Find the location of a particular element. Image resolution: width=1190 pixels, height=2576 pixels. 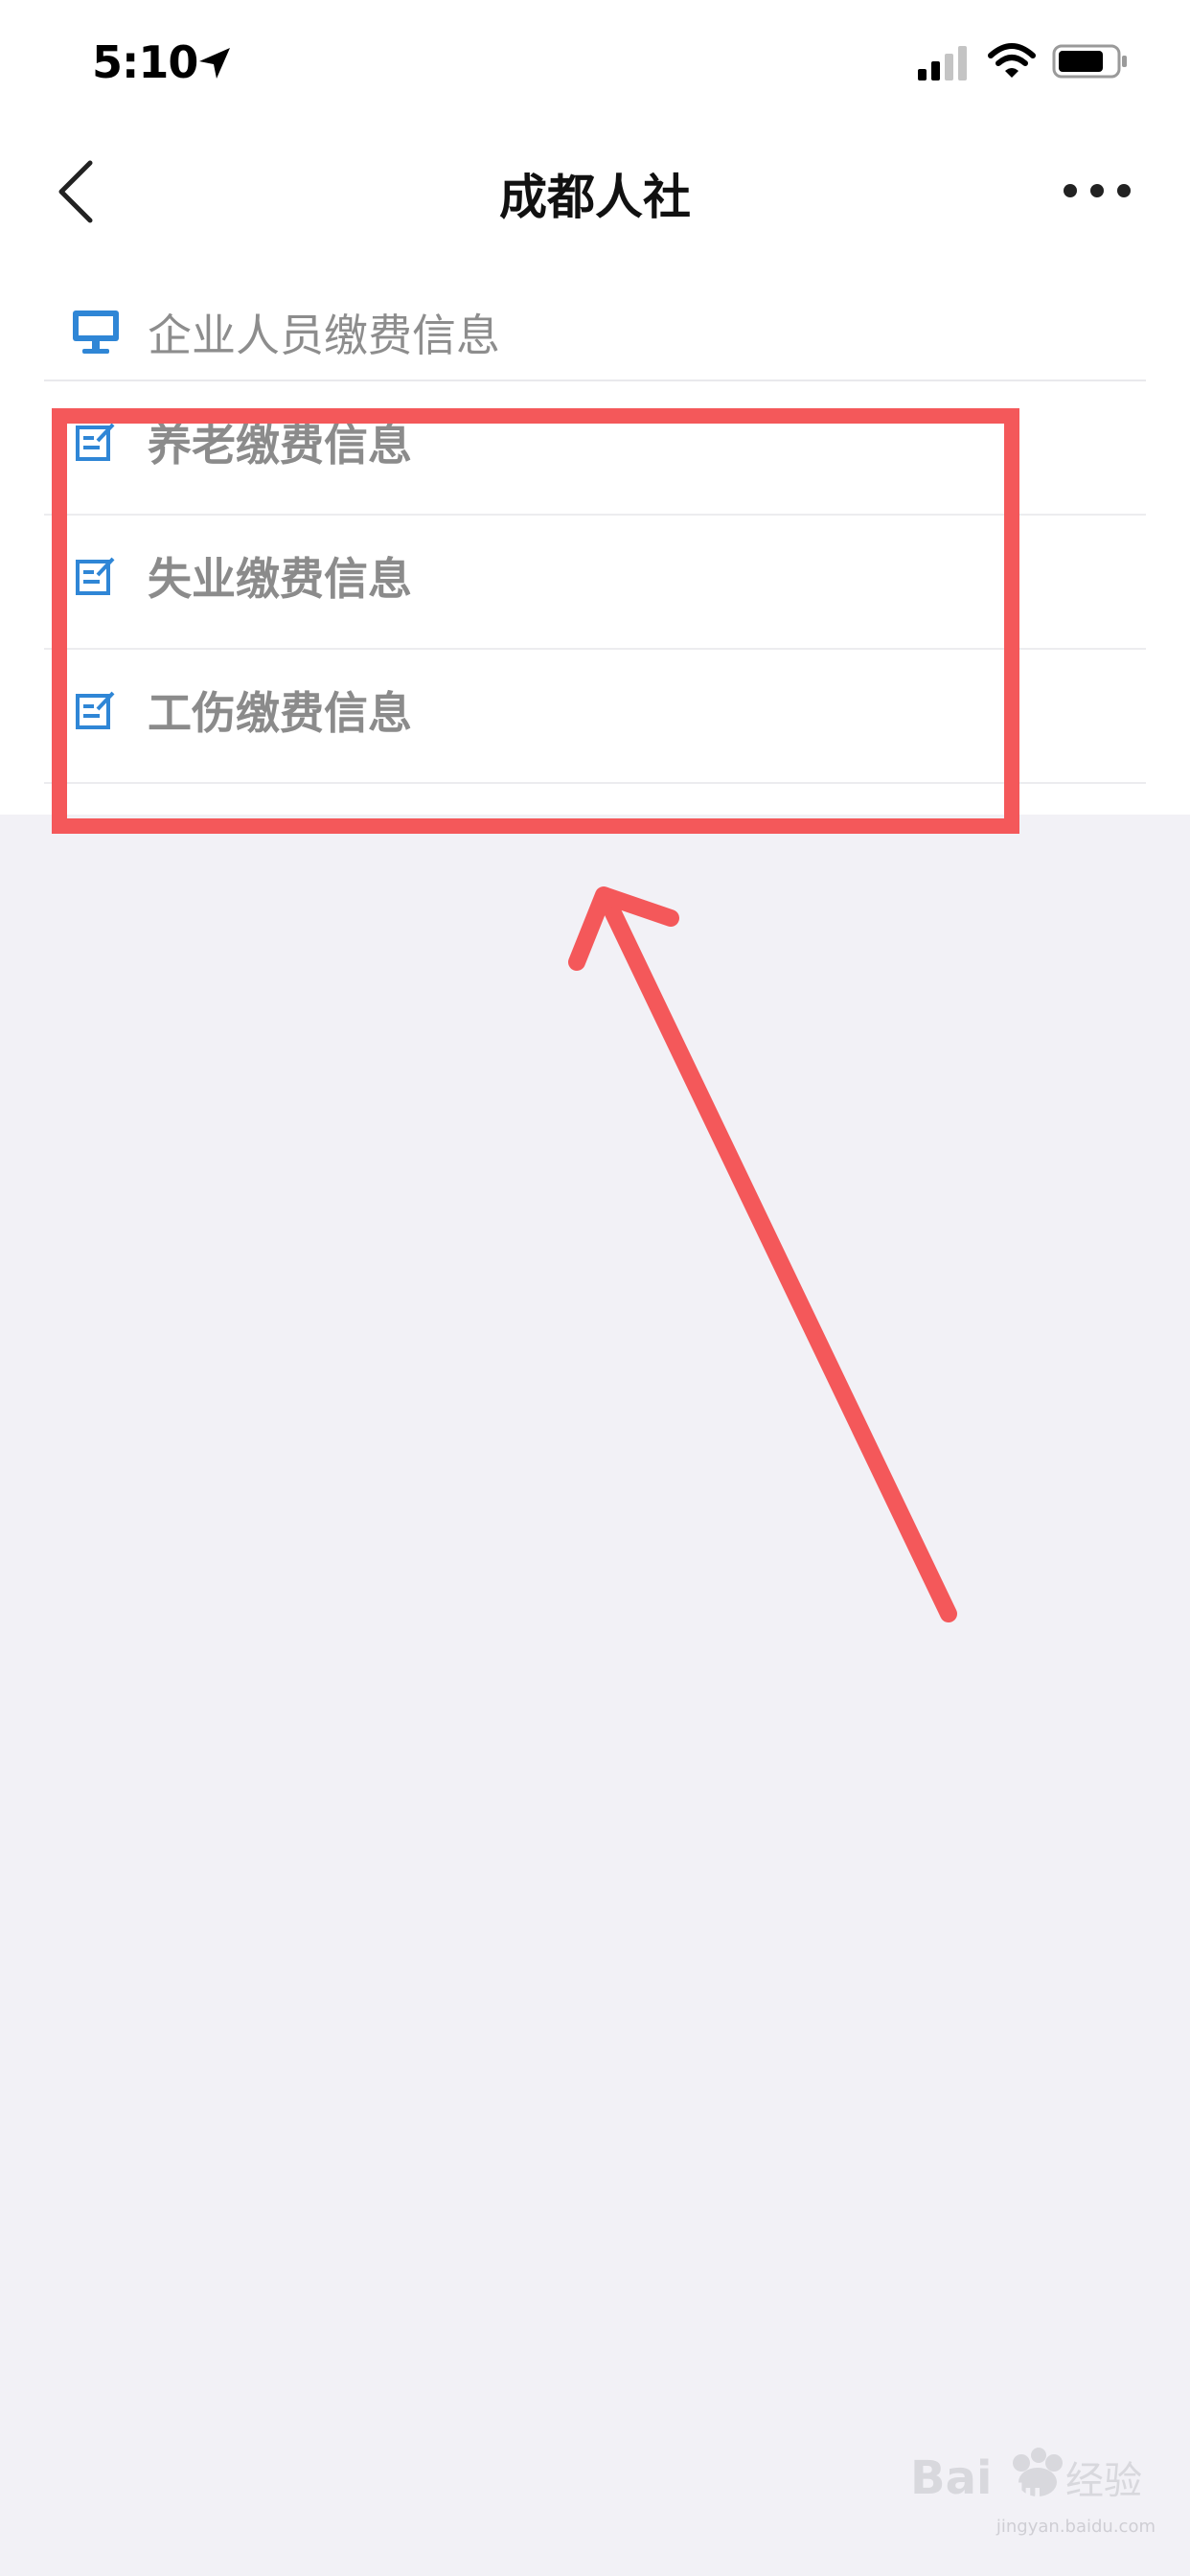

watermark: Bai du 经验 jingyan.baidu.com is located at coordinates (1031, 2487).